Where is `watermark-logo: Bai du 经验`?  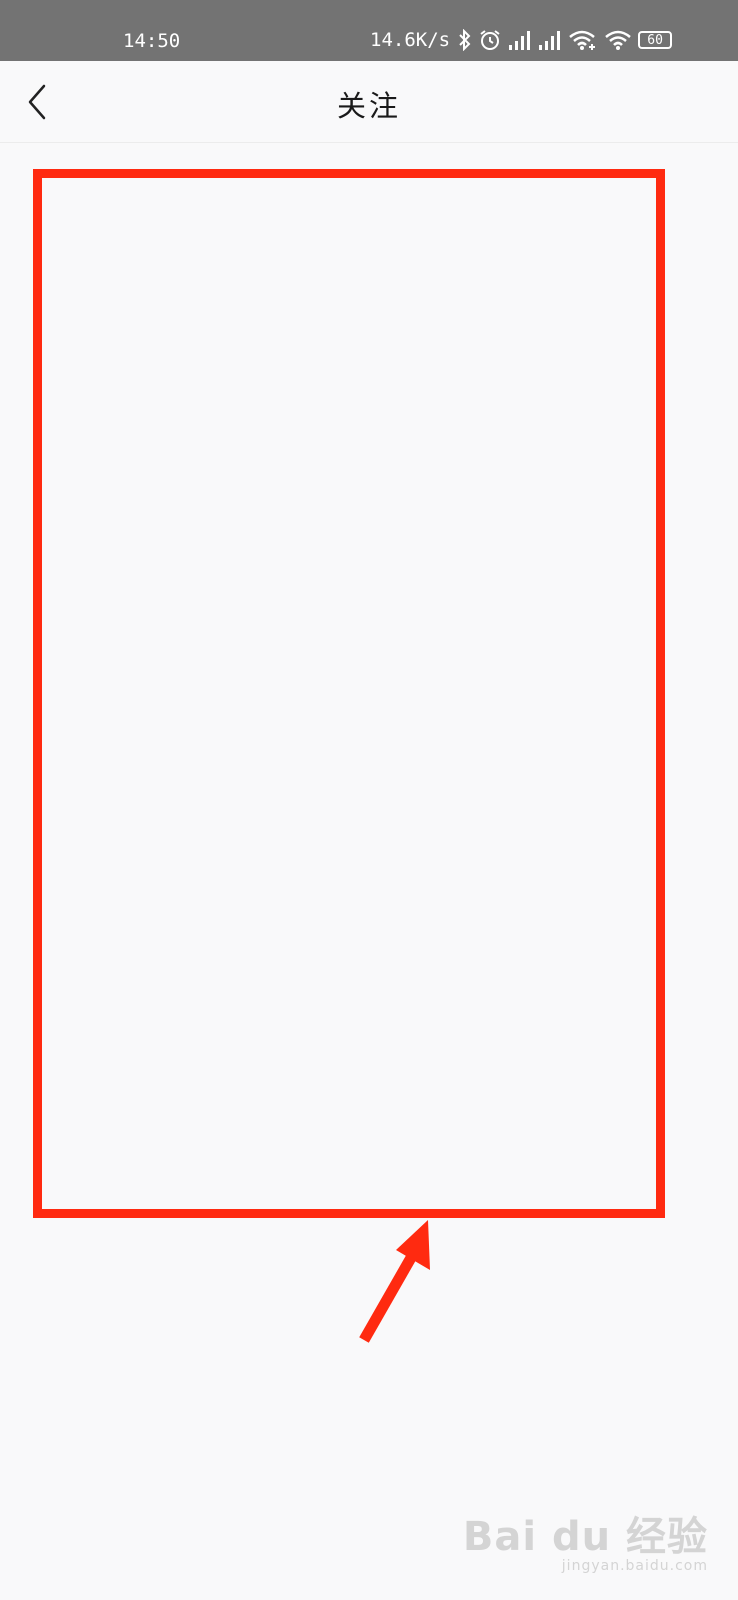 watermark-logo: Bai du 经验 is located at coordinates (585, 1537).